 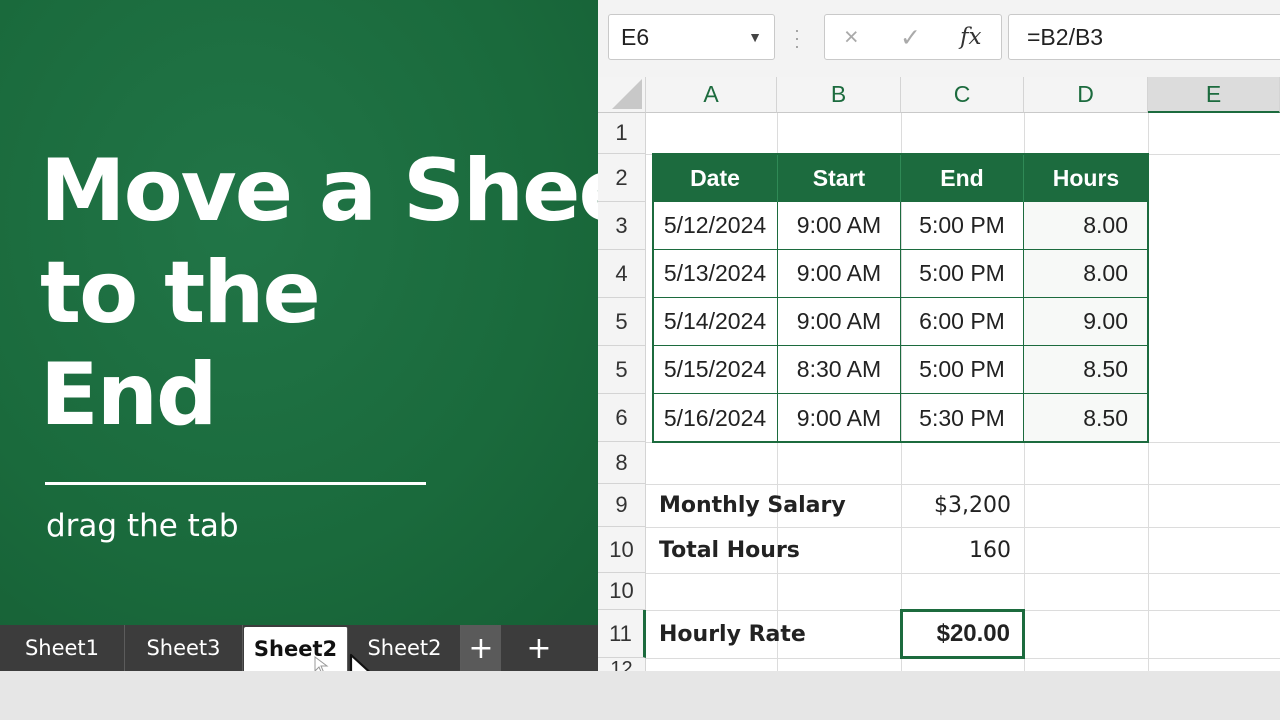 What do you see at coordinates (622, 463) in the screenshot?
I see `row-header: 8` at bounding box center [622, 463].